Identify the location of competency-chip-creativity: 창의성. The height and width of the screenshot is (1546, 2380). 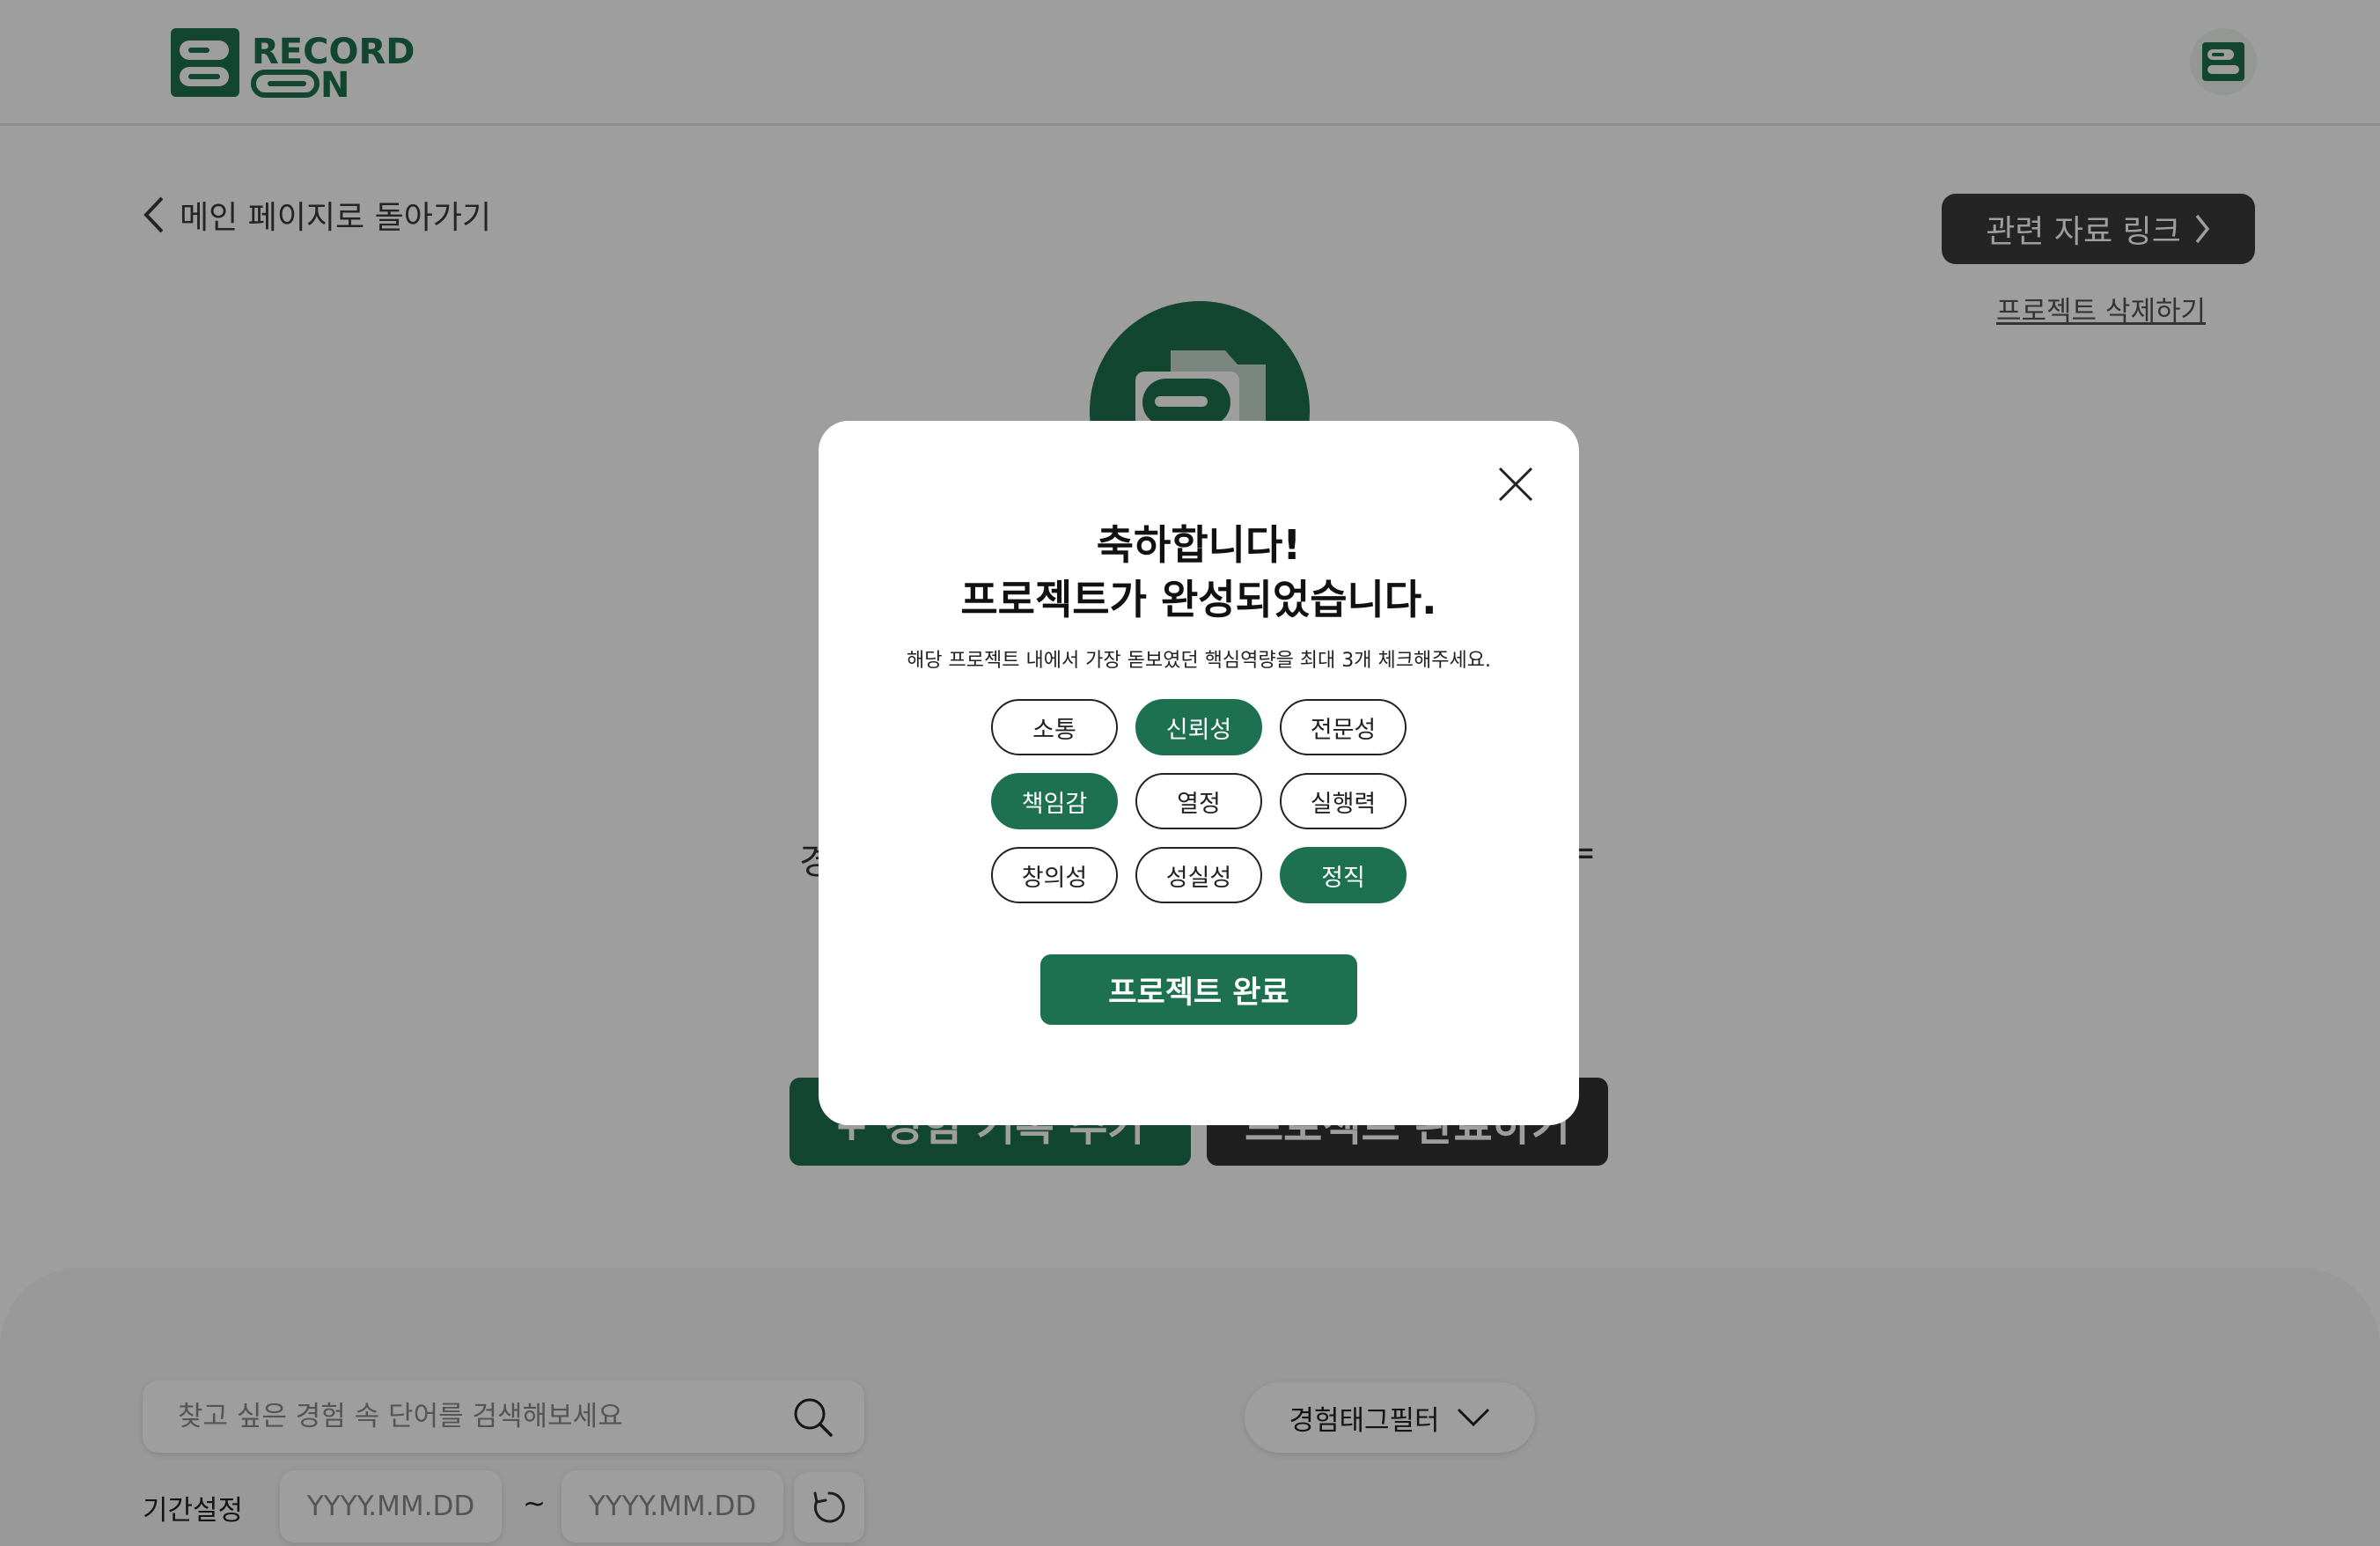
(1054, 875).